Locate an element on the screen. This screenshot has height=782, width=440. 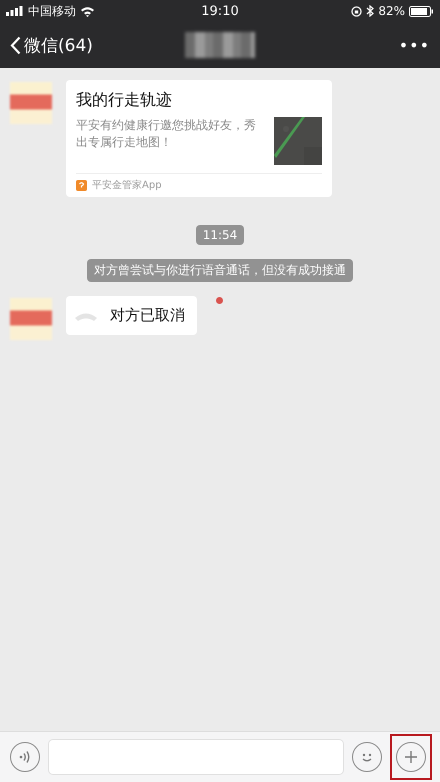
wifi-icon is located at coordinates (87, 11).